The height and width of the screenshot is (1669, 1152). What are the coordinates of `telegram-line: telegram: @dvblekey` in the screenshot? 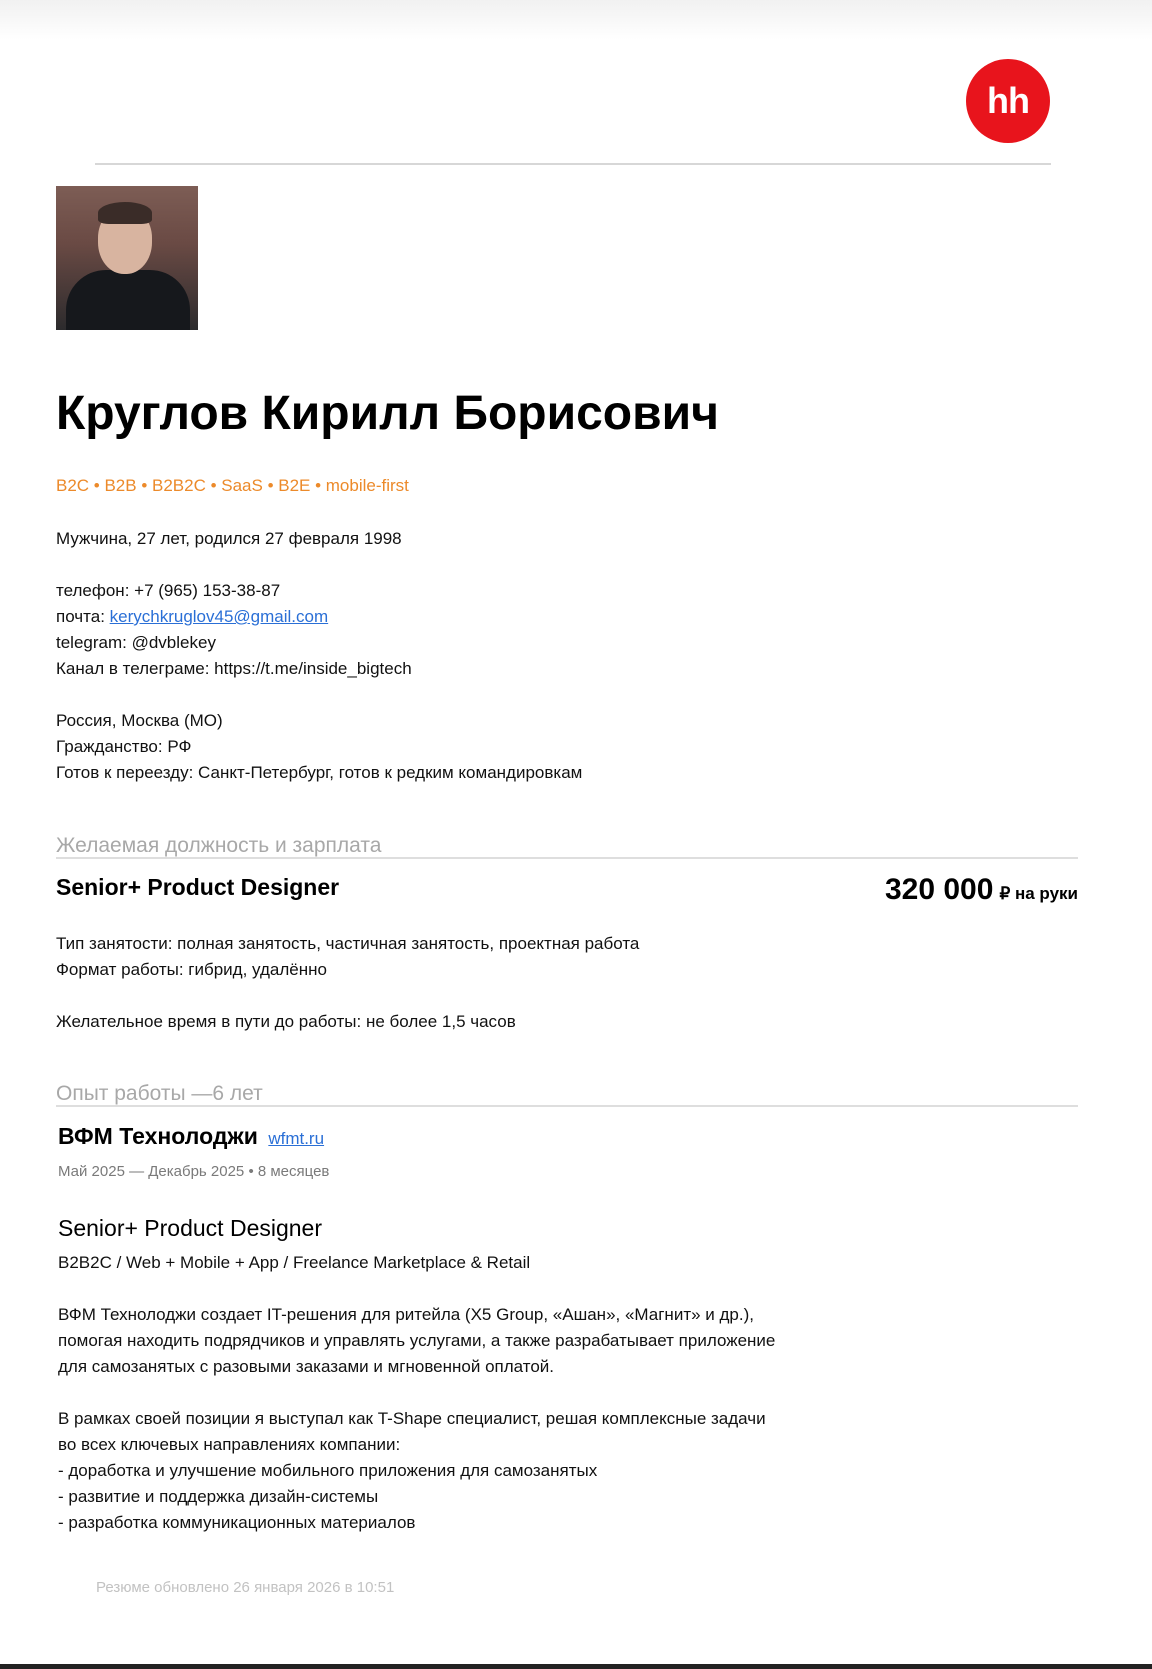 It's located at (136, 642).